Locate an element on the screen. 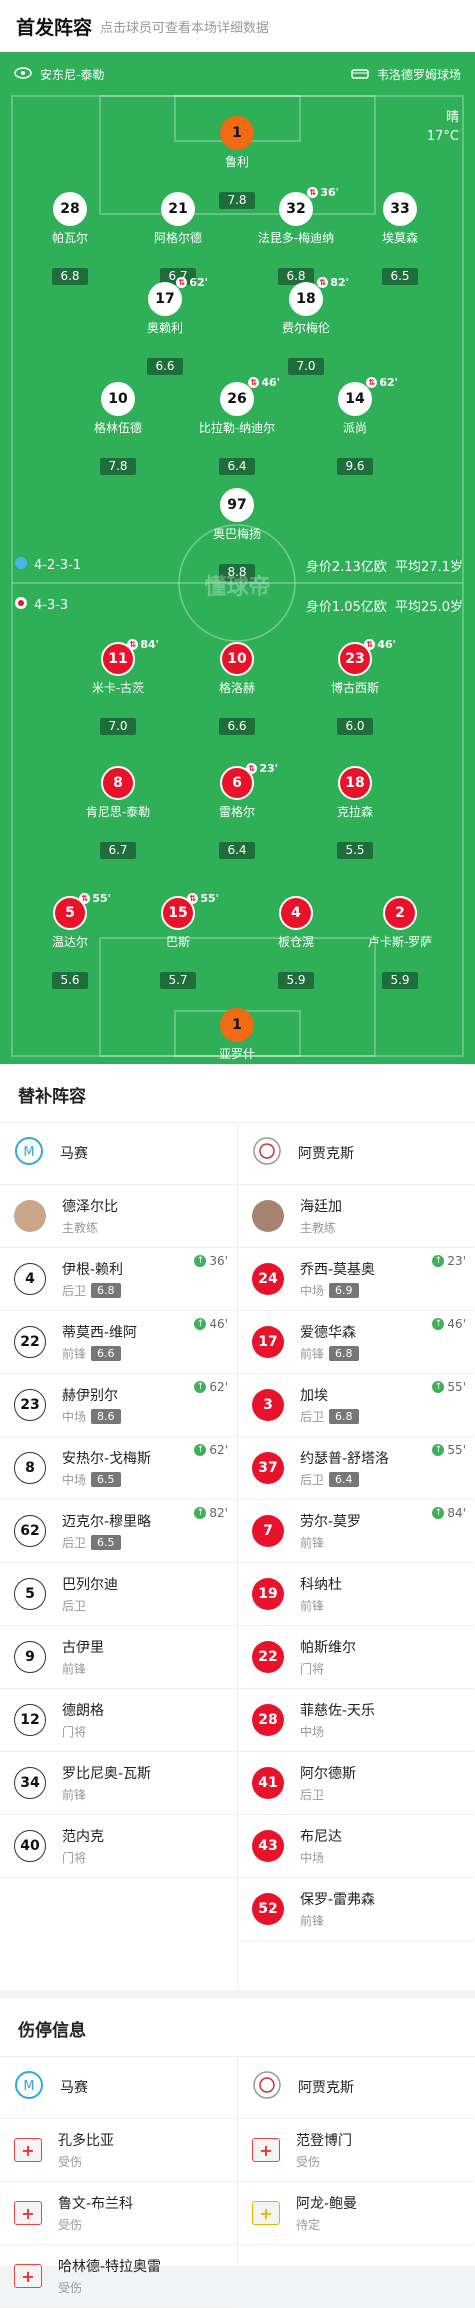  away-player: 23 ⇅ 46' 博古西斯 6.0 is located at coordinates (355, 686).